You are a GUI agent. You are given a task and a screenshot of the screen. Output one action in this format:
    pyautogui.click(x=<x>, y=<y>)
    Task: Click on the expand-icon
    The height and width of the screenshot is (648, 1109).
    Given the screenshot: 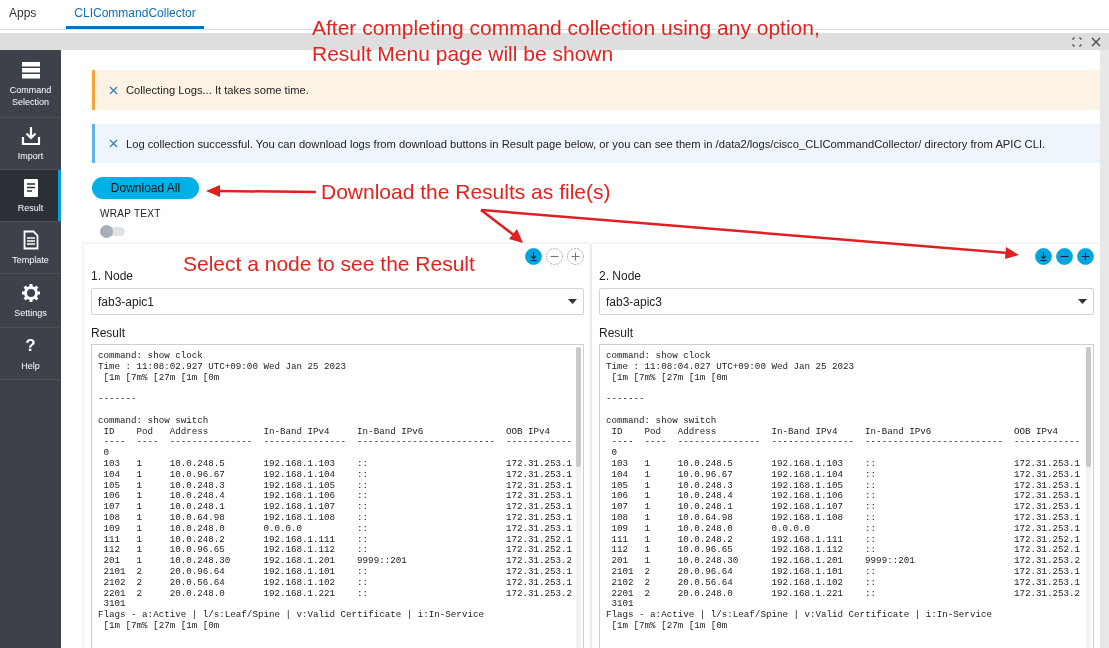 What is the action you would take?
    pyautogui.click(x=1077, y=41)
    